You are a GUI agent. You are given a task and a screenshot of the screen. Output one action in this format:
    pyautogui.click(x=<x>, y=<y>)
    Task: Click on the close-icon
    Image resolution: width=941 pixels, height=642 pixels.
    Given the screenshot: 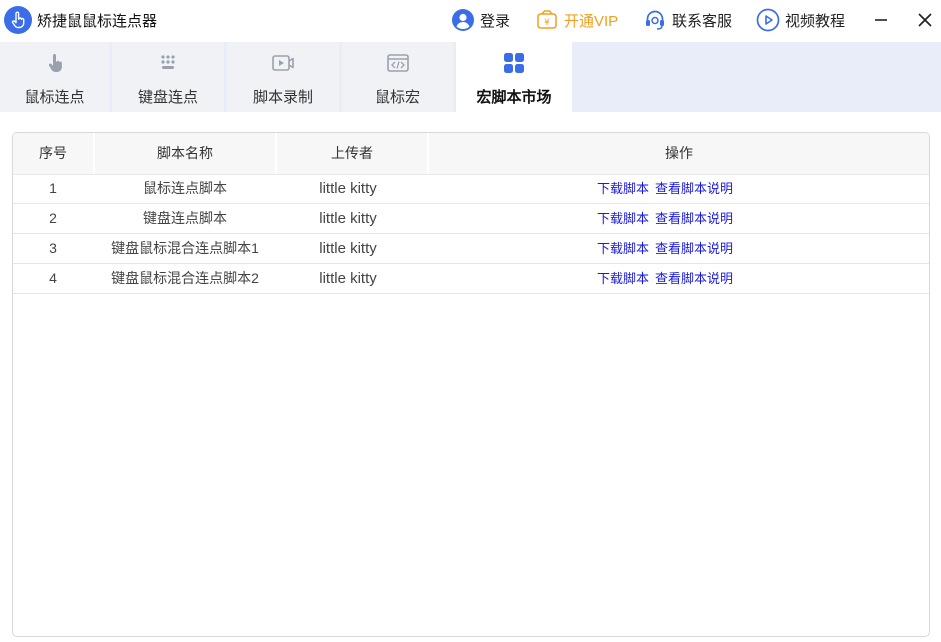 What is the action you would take?
    pyautogui.click(x=925, y=20)
    